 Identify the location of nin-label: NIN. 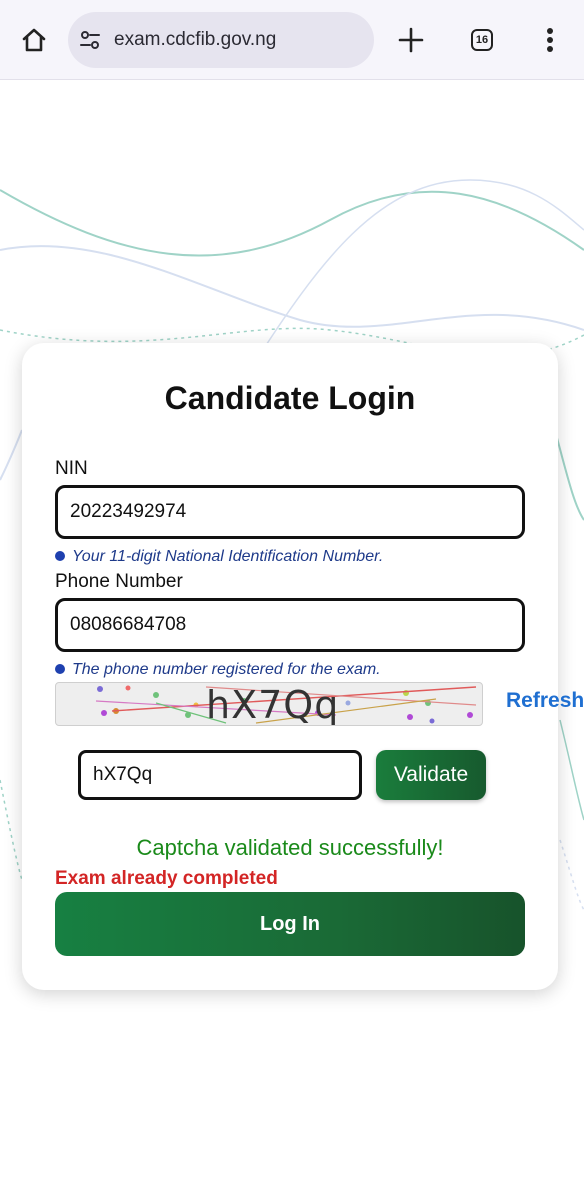
(71, 468).